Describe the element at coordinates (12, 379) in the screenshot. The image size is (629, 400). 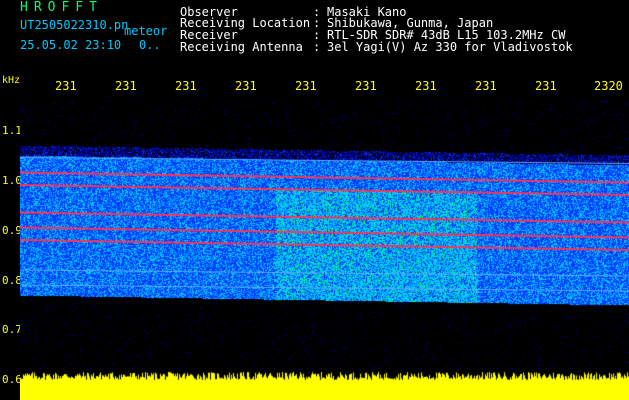
I see `y-tick: 0.6` at that location.